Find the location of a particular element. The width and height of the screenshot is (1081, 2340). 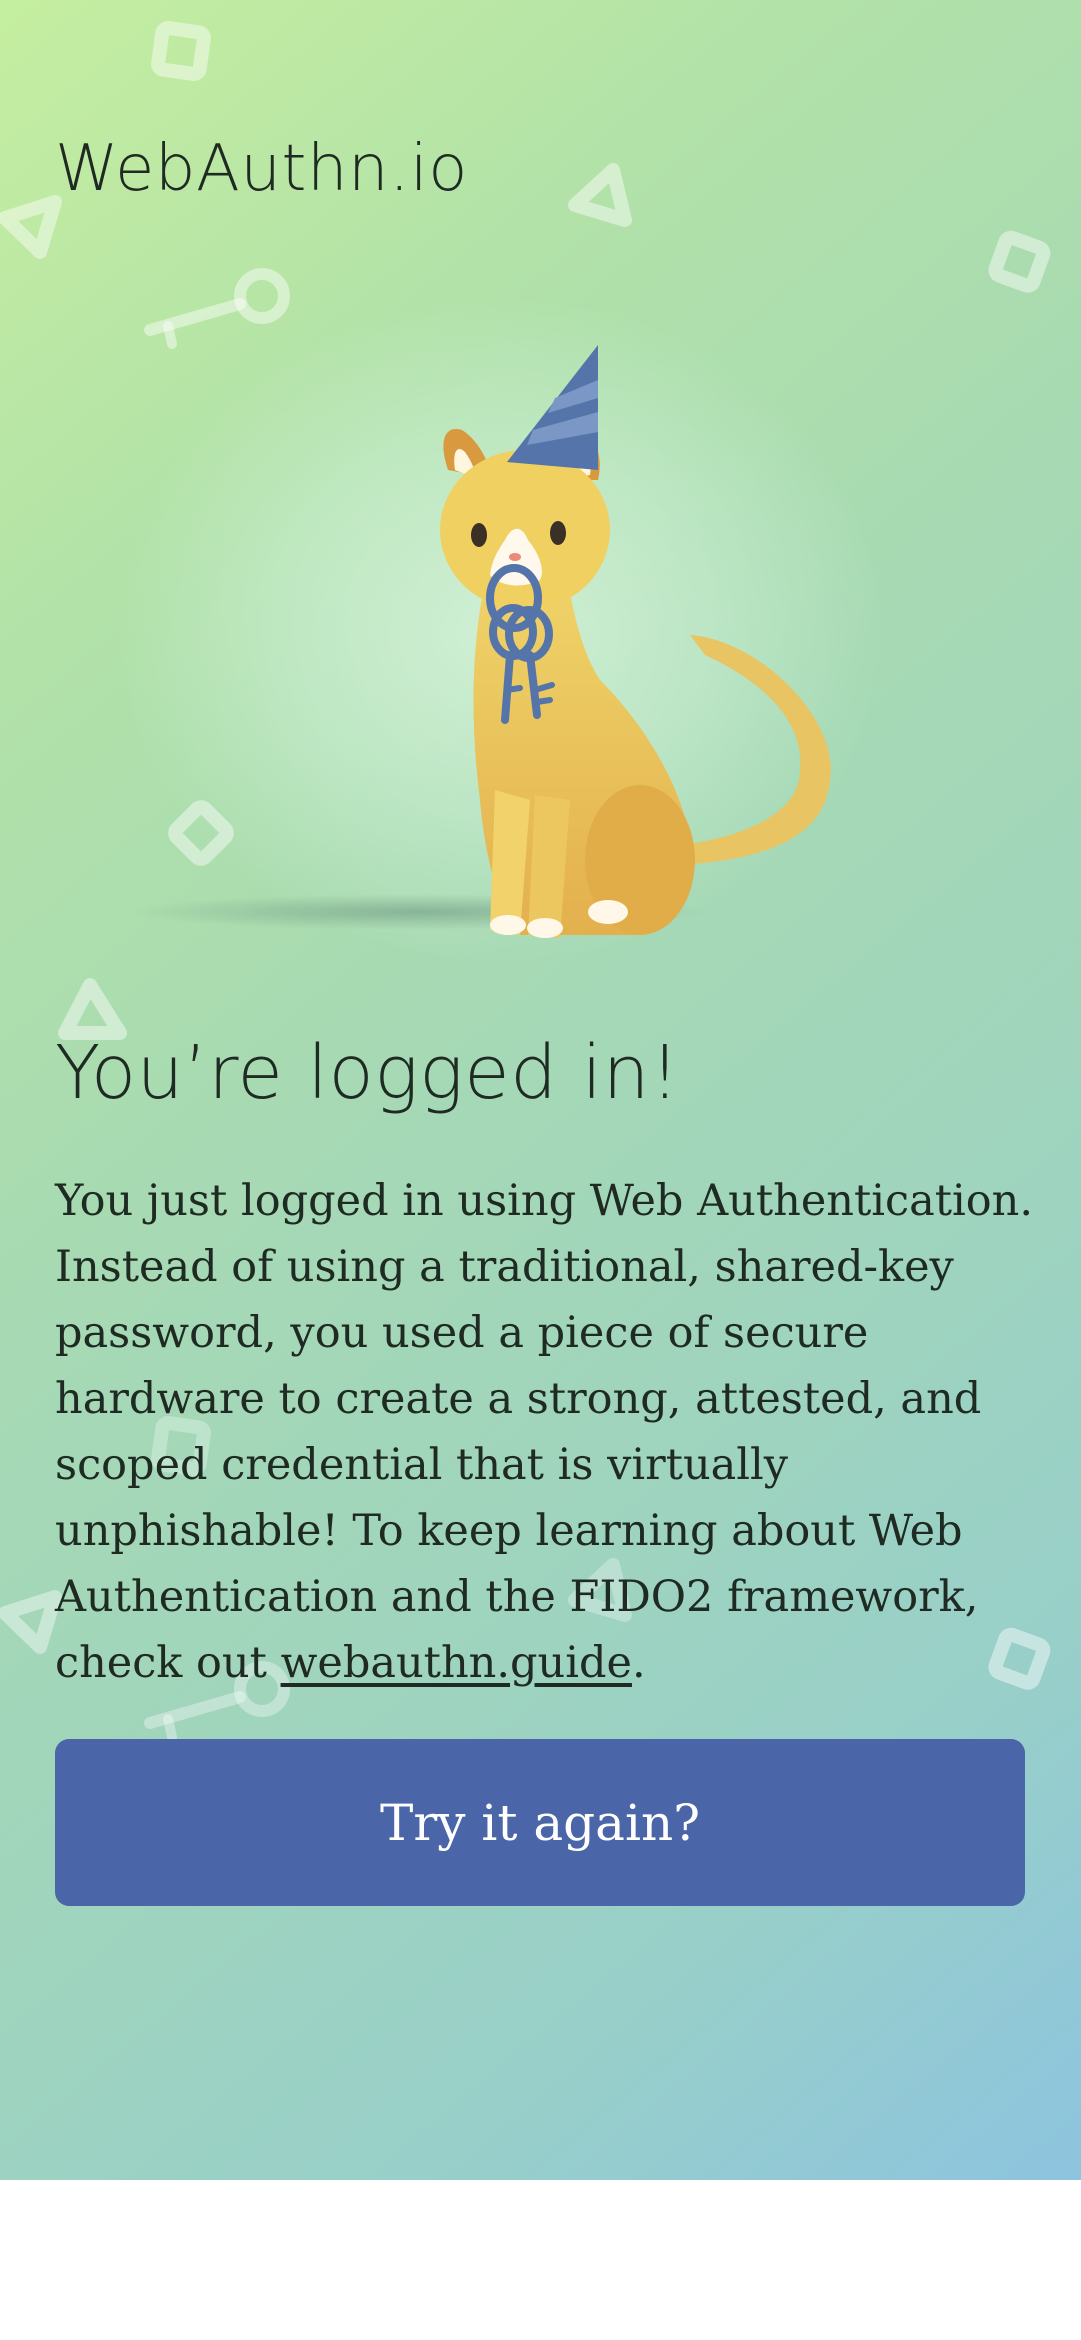

triangle-icon is located at coordinates (600, 195).